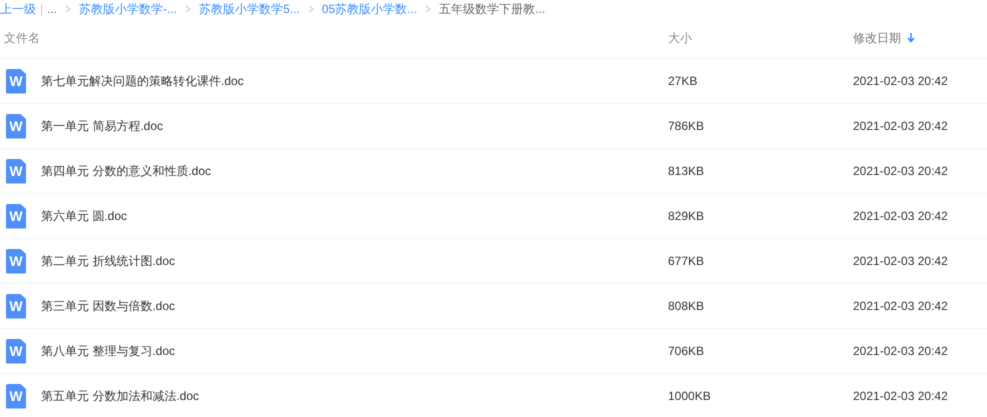  What do you see at coordinates (102, 126) in the screenshot?
I see `file-name: 第一单元 简易方程.doc` at bounding box center [102, 126].